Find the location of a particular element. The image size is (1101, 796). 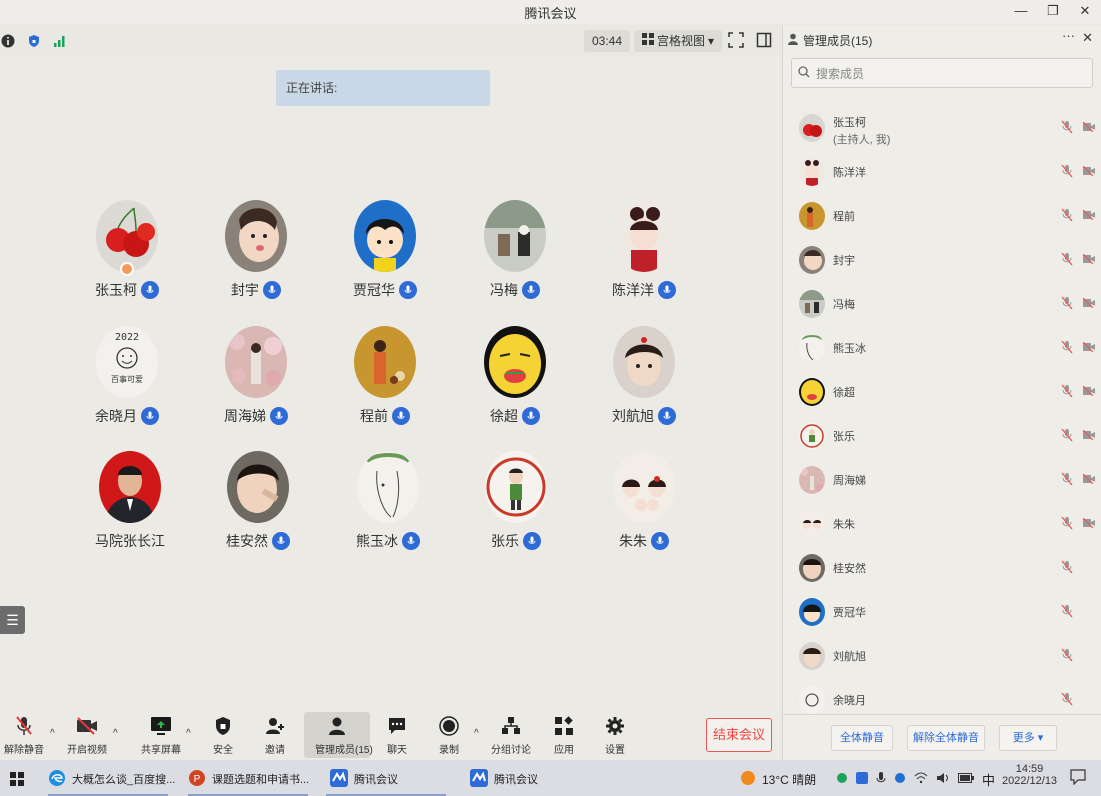

more-dropdown-button: 更多 ▾ is located at coordinates (1028, 738).